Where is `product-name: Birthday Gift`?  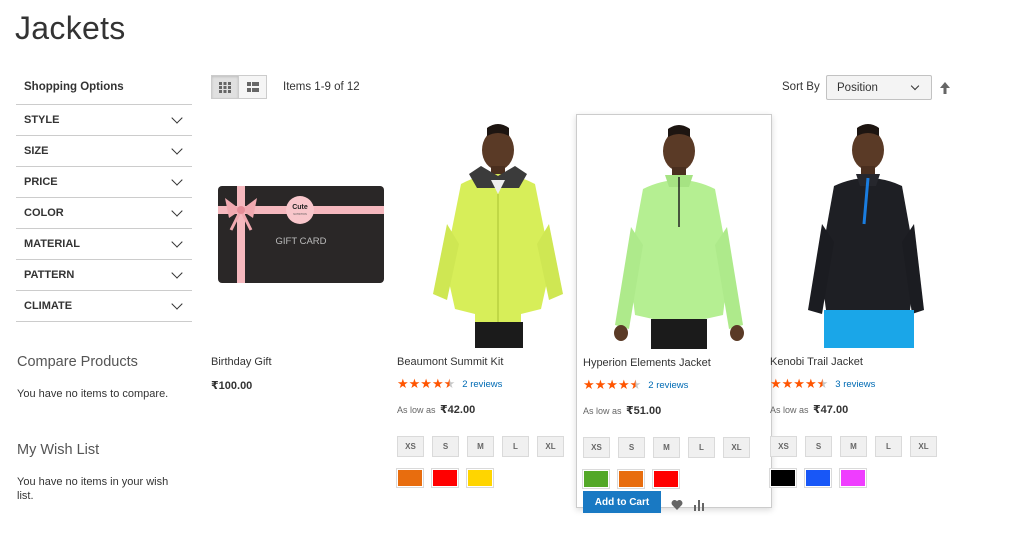 product-name: Birthday Gift is located at coordinates (241, 362).